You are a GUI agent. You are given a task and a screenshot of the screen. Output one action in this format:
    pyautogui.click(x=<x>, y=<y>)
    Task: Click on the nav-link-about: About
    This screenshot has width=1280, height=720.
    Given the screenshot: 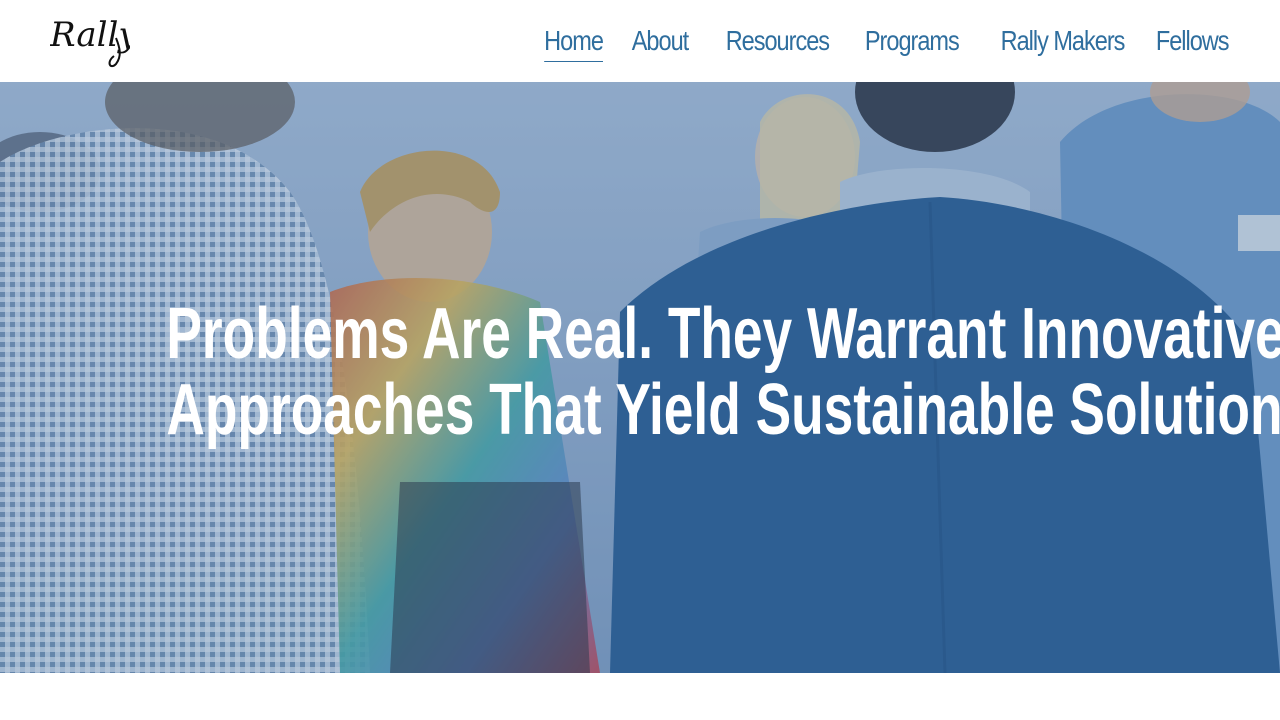 What is the action you would take?
    pyautogui.click(x=660, y=42)
    